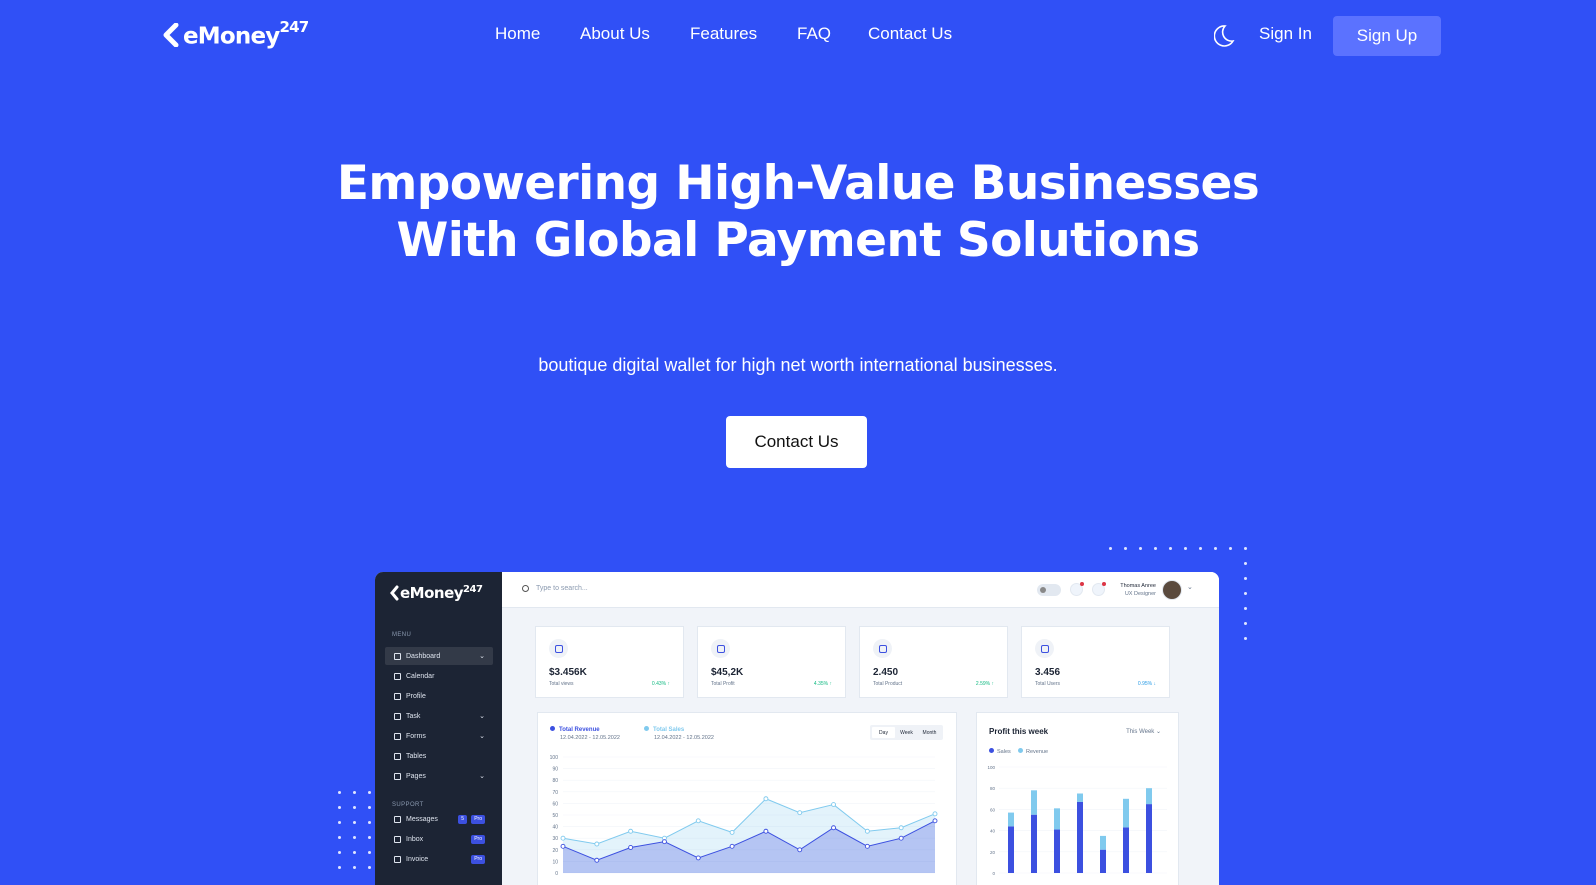  Describe the element at coordinates (439, 839) in the screenshot. I see `support-item-1: Inbox Pro` at that location.